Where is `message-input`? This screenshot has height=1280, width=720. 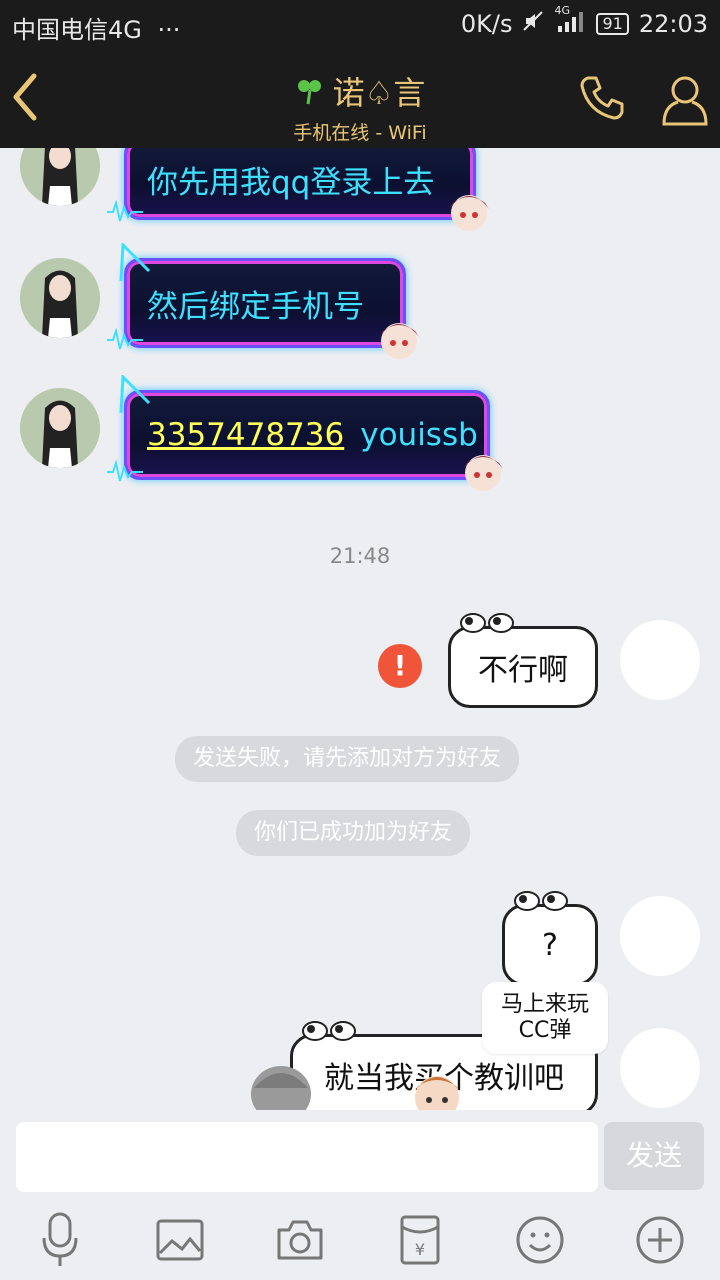 message-input is located at coordinates (307, 1157).